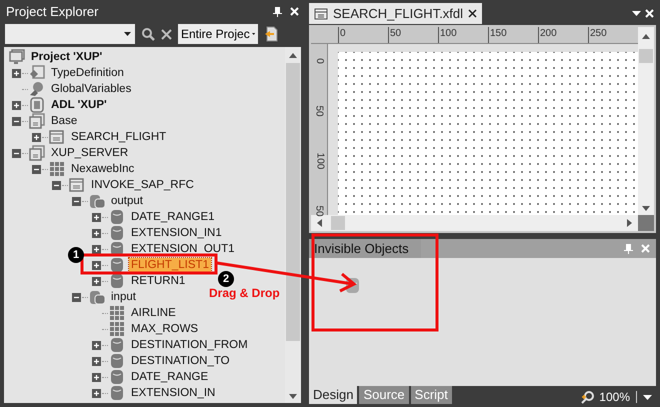  What do you see at coordinates (395, 13) in the screenshot?
I see `editor-tab: SEARCH_FLIGHT.xfdl` at bounding box center [395, 13].